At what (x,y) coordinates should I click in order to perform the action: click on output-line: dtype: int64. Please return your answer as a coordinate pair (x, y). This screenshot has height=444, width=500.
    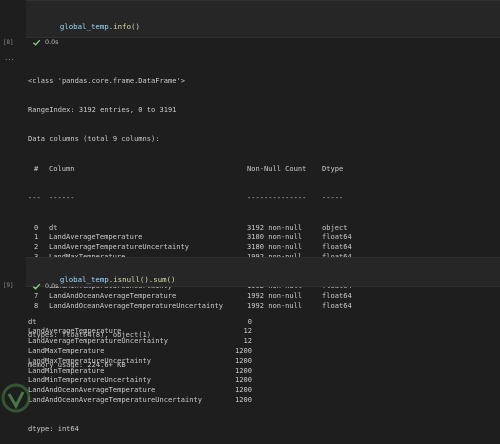
    Looking at the image, I should click on (53, 429).